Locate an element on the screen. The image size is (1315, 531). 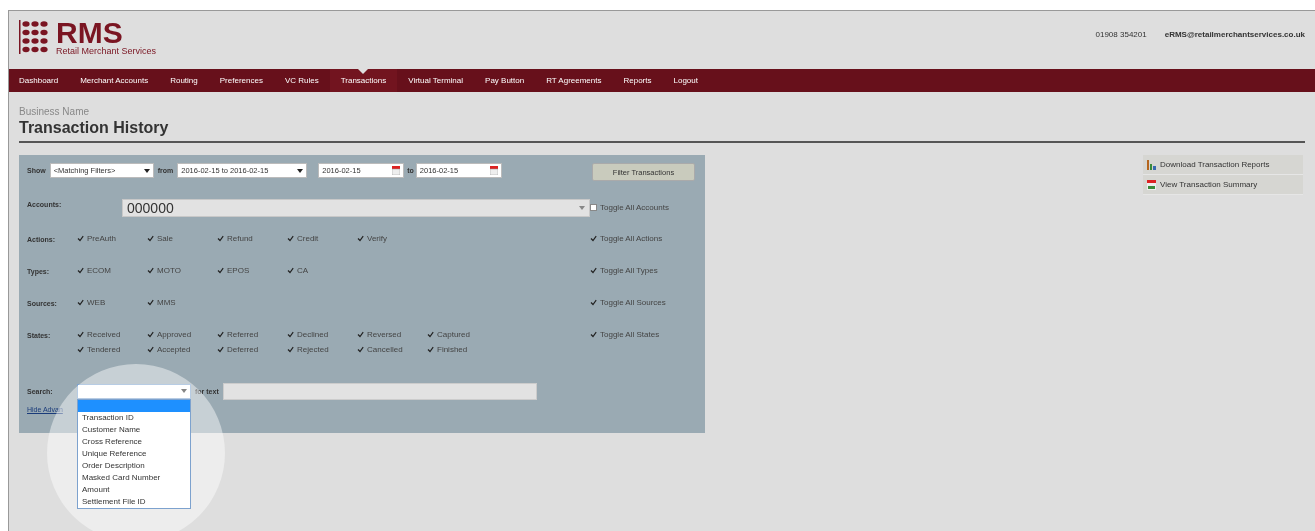
checkbox: ECOM is located at coordinates (112, 270).